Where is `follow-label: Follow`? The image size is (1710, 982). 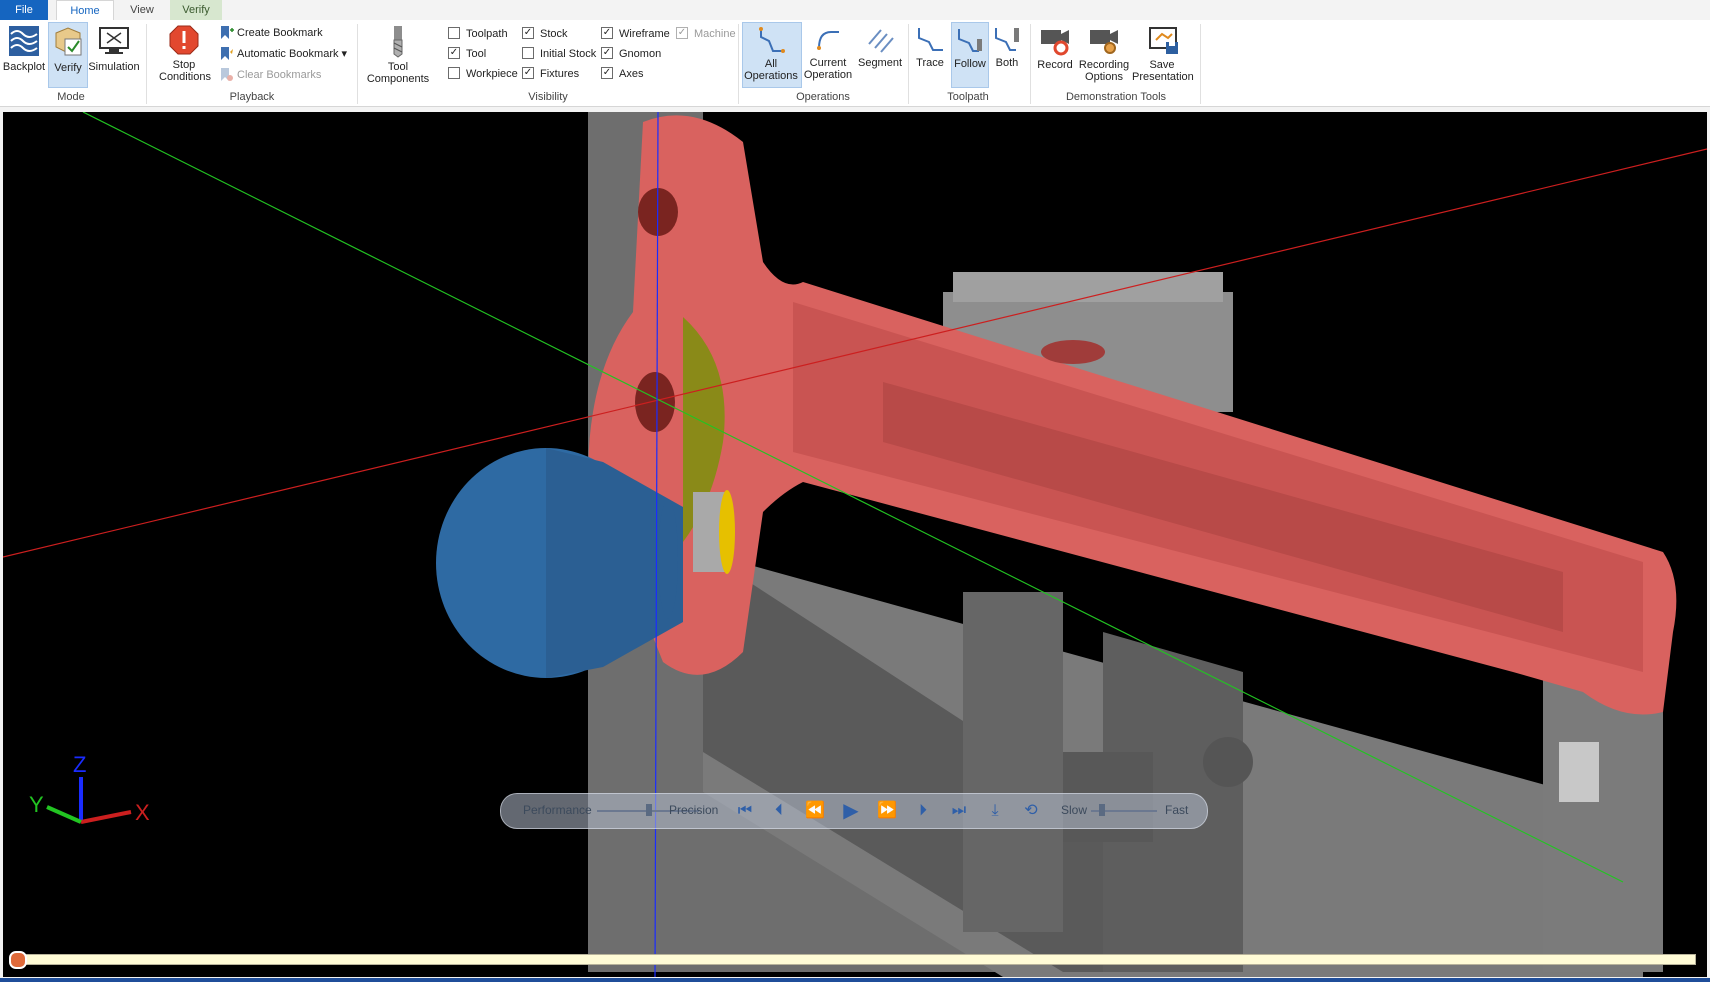
follow-label: Follow is located at coordinates (970, 64).